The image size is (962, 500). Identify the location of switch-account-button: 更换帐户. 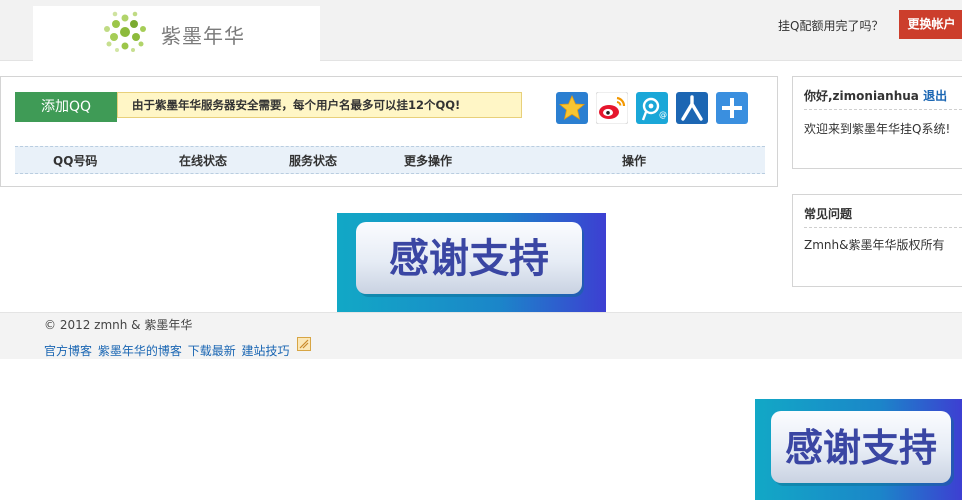
(930, 24).